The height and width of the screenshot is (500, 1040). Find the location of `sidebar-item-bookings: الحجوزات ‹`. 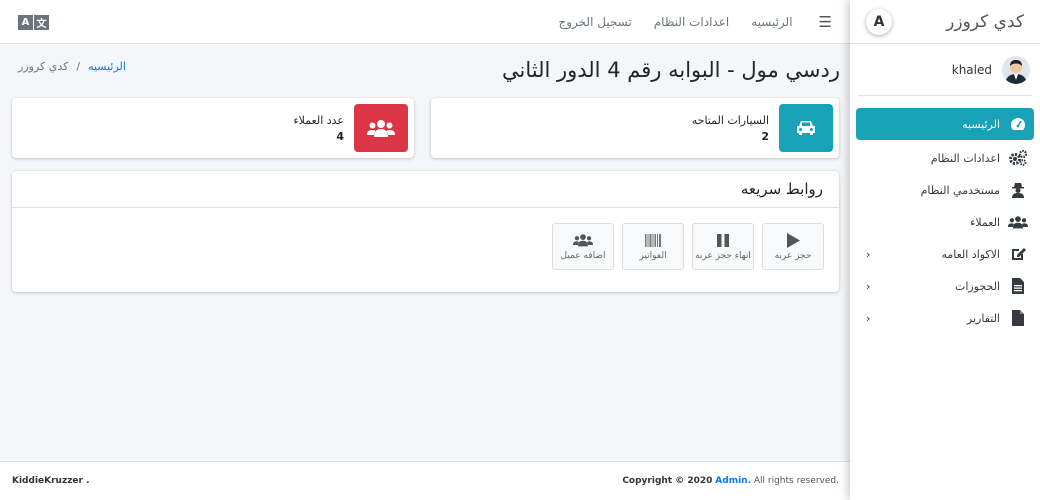

sidebar-item-bookings: الحجوزات ‹ is located at coordinates (945, 286).